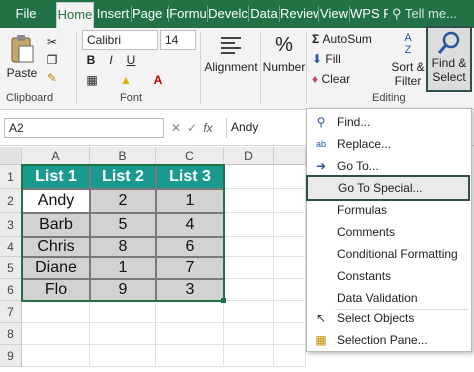 This screenshot has height=372, width=474. I want to click on font-name-box: Calibri, so click(120, 40).